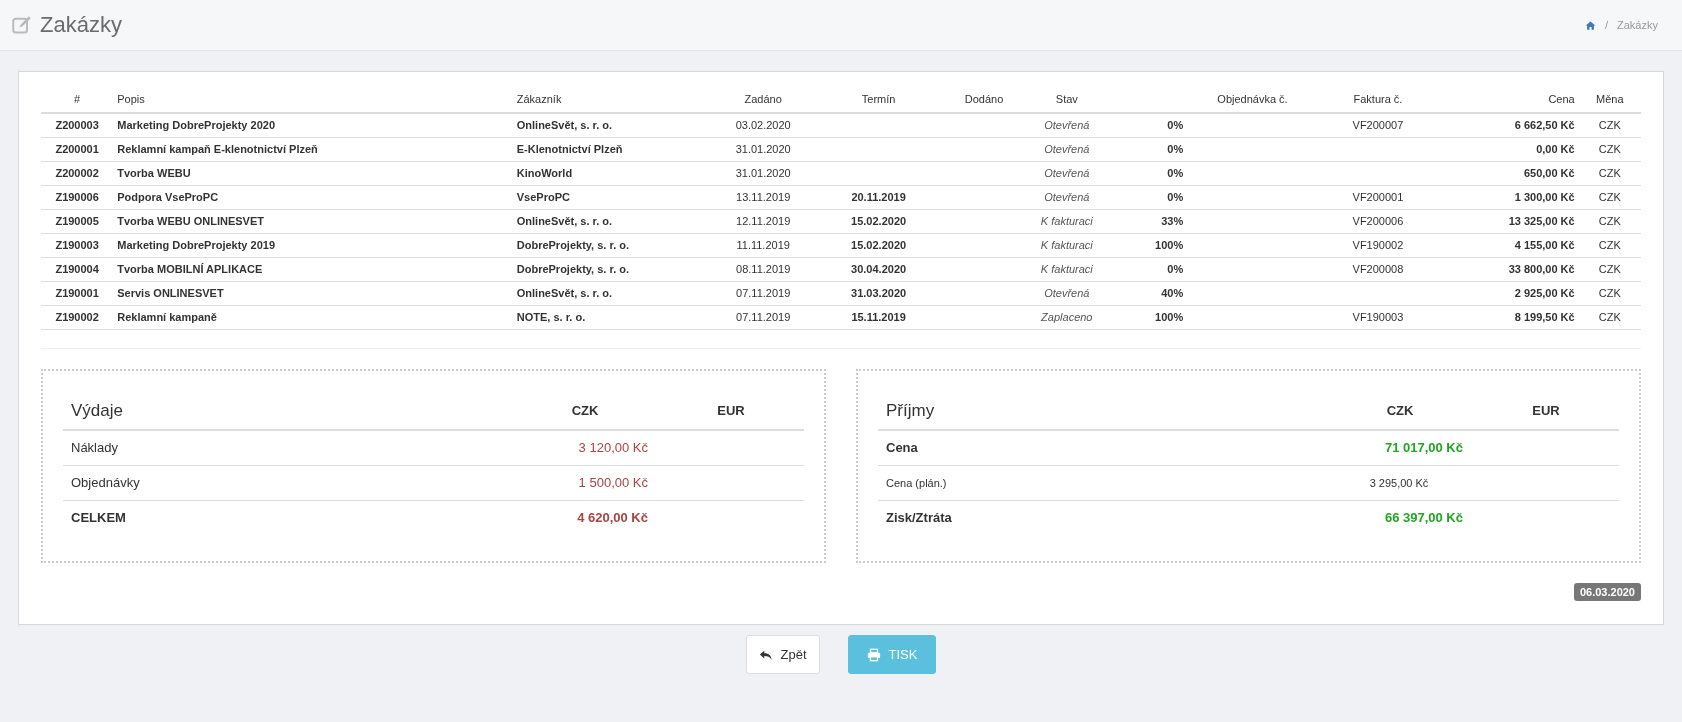 The width and height of the screenshot is (1682, 722). Describe the element at coordinates (1378, 221) in the screenshot. I see `invoice-number: VF200006` at that location.